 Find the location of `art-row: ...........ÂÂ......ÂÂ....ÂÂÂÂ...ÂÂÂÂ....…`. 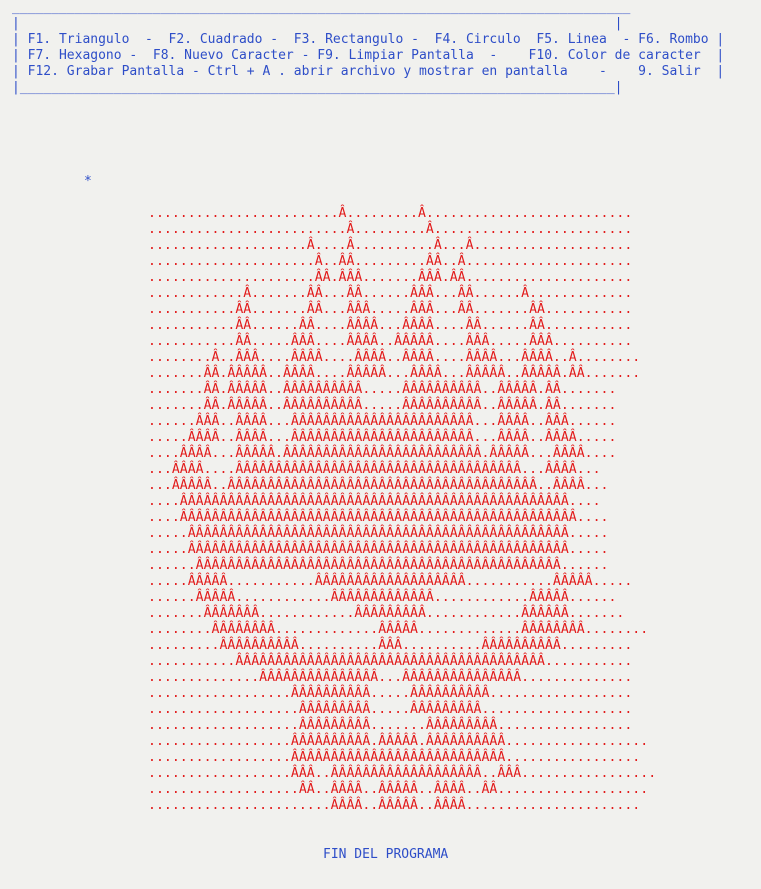

art-row: ...........ÂÂ......ÂÂ....ÂÂÂÂ...ÂÂÂÂ....… is located at coordinates (390, 325).